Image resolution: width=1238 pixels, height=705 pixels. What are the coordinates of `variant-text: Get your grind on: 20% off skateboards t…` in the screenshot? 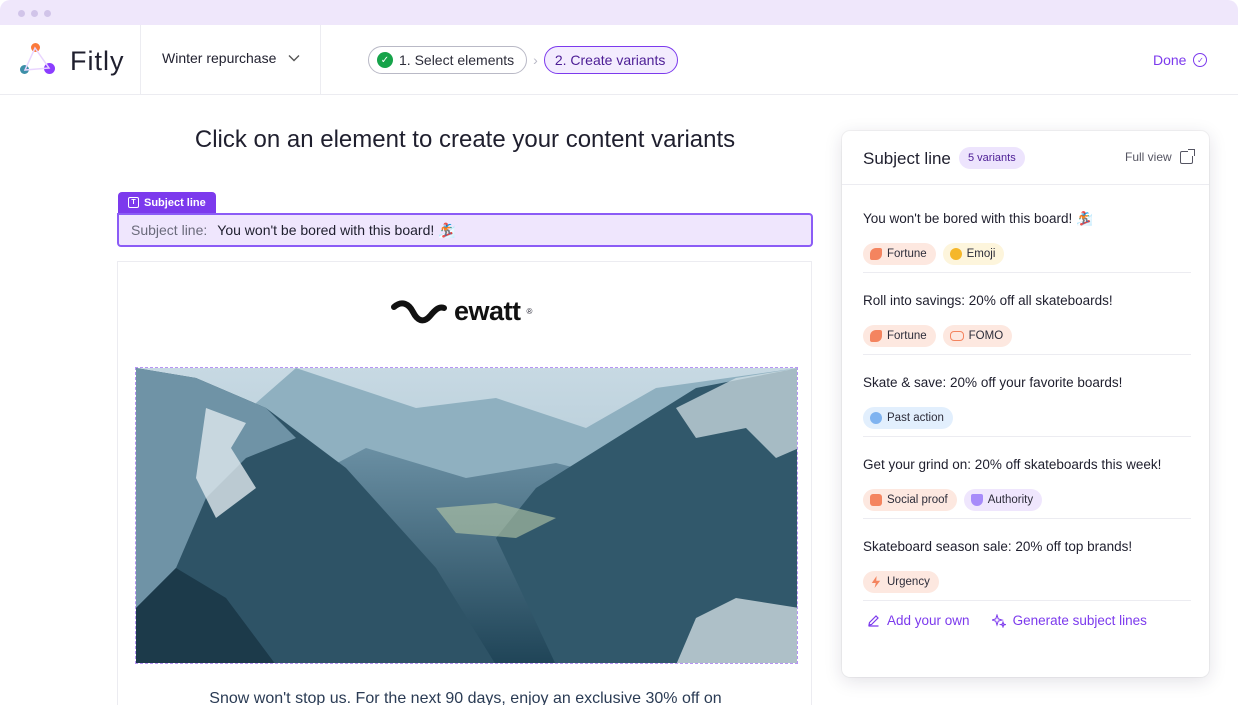 It's located at (1012, 464).